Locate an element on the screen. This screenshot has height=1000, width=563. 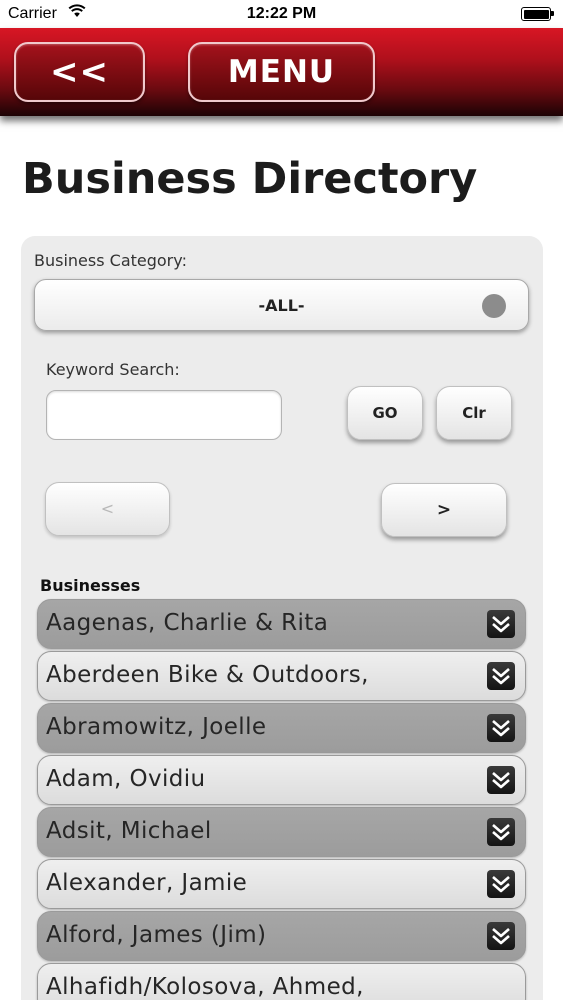
category-label: Business Category: is located at coordinates (110, 260).